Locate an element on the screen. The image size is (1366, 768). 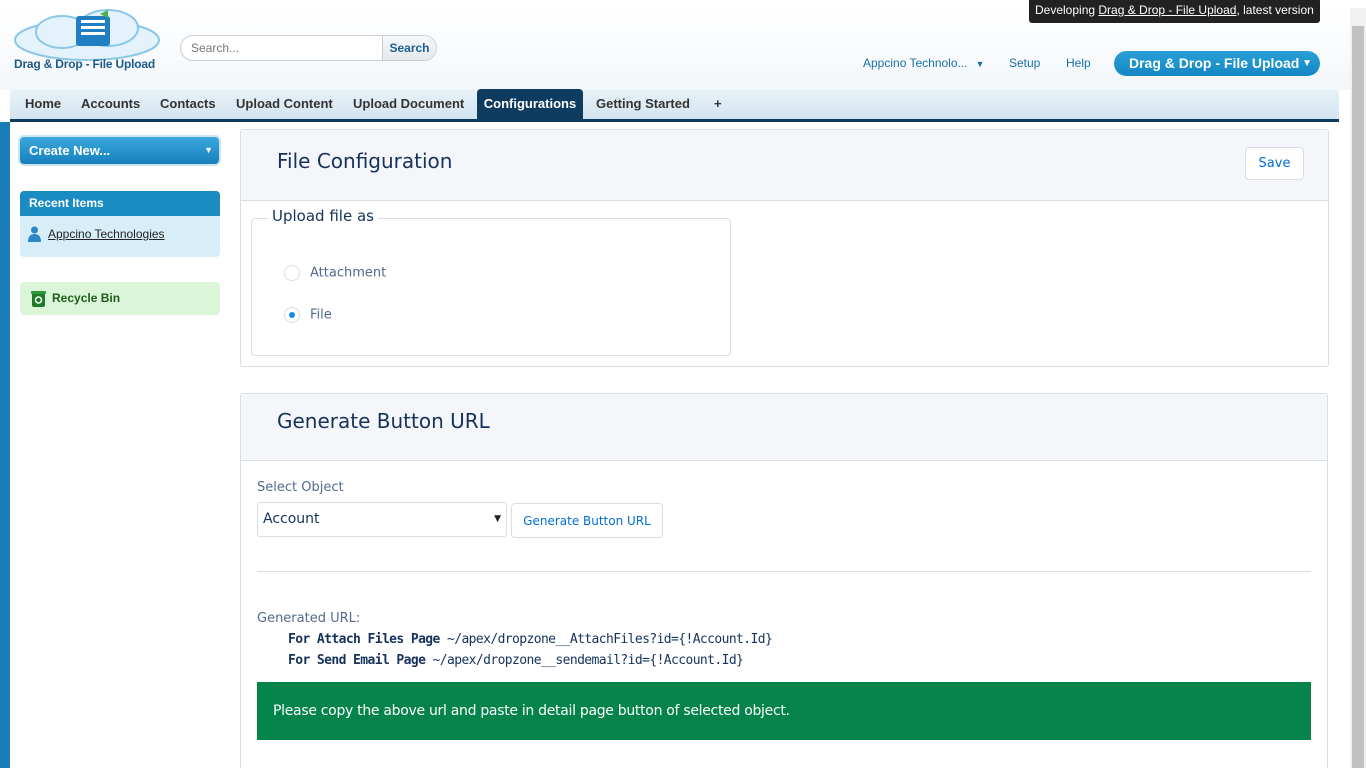
radio-file-label: File is located at coordinates (321, 315).